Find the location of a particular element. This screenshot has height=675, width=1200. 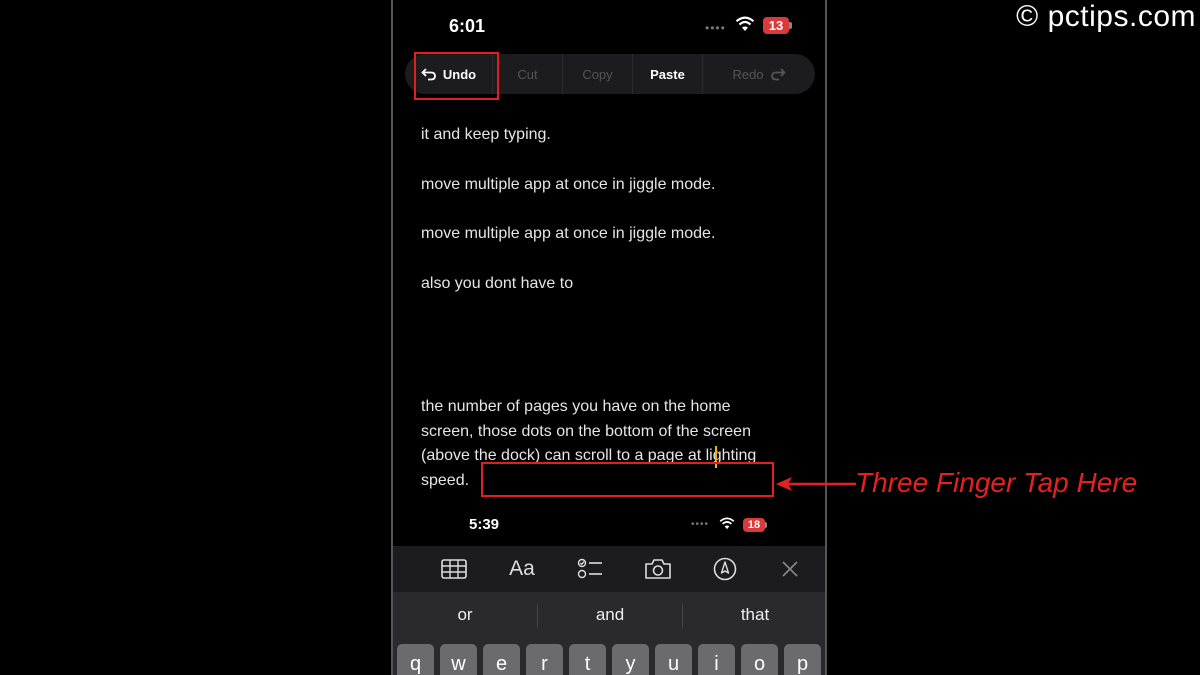

note-line: it and keep typing. is located at coordinates (486, 134).